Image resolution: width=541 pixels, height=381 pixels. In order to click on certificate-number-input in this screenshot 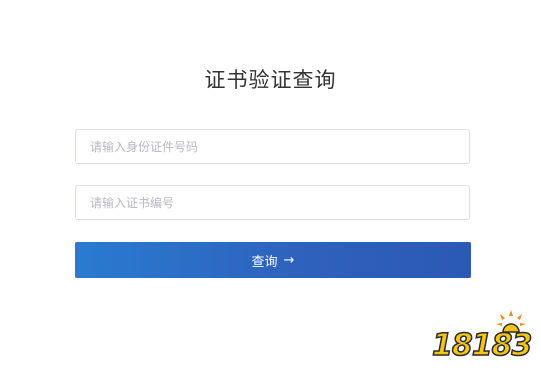, I will do `click(272, 202)`.